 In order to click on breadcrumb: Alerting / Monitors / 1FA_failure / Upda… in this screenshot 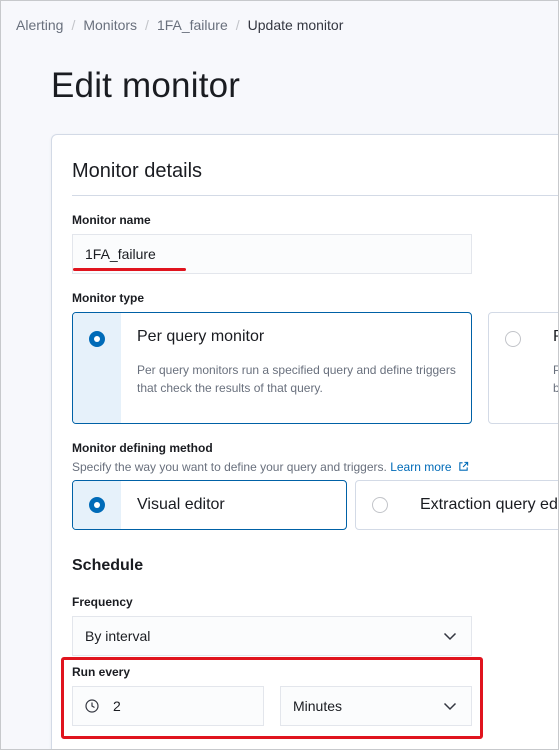, I will do `click(179, 25)`.